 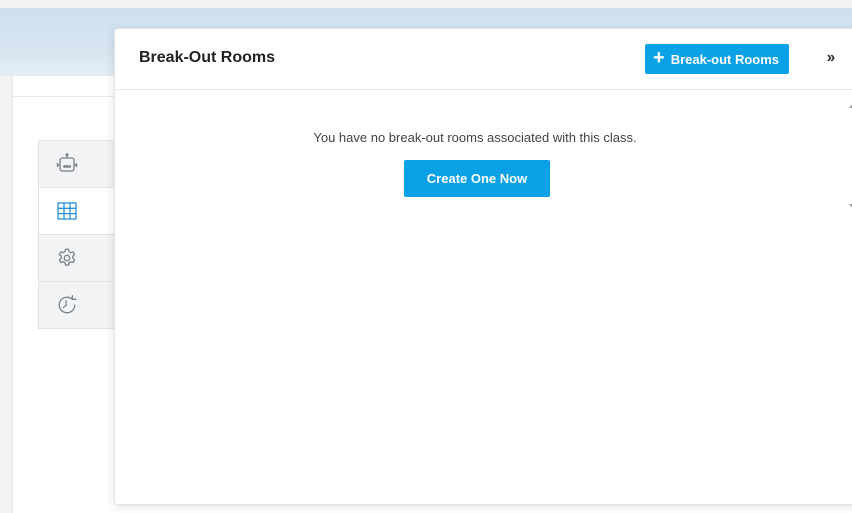 What do you see at coordinates (483, 59) in the screenshot?
I see `panel-header: Break-Out Rooms + Break-out Rooms ››` at bounding box center [483, 59].